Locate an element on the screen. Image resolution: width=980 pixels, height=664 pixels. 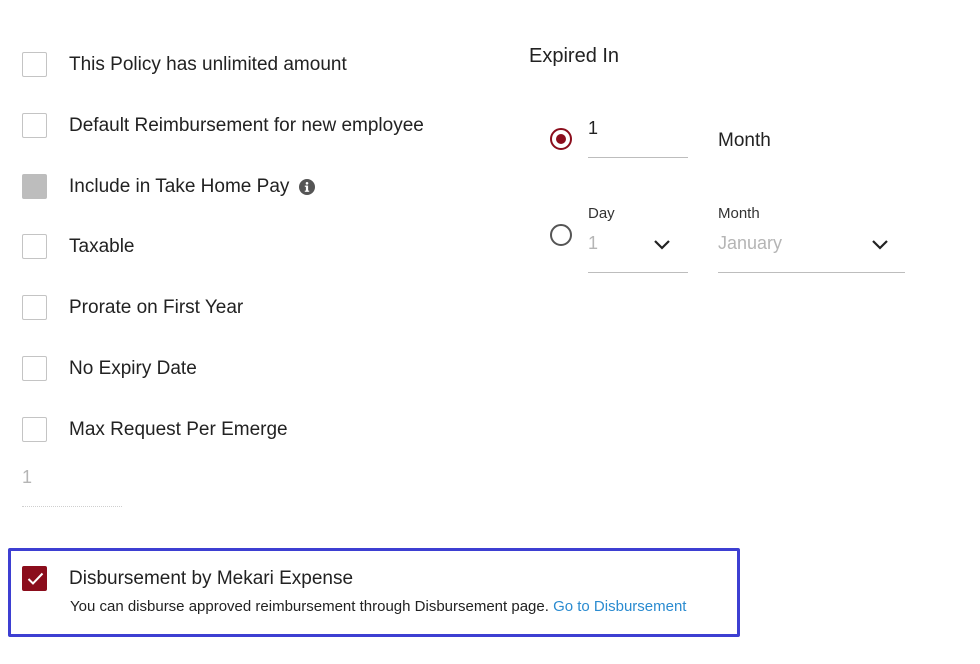
day-select: 1 is located at coordinates (638, 250).